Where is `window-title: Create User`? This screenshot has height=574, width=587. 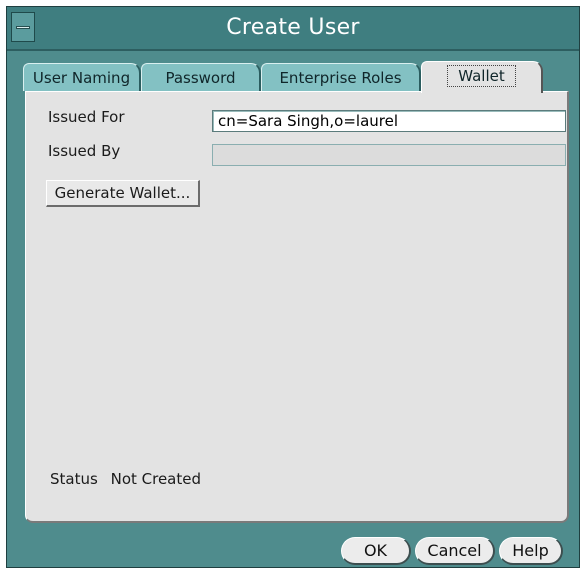 window-title: Create User is located at coordinates (293, 27).